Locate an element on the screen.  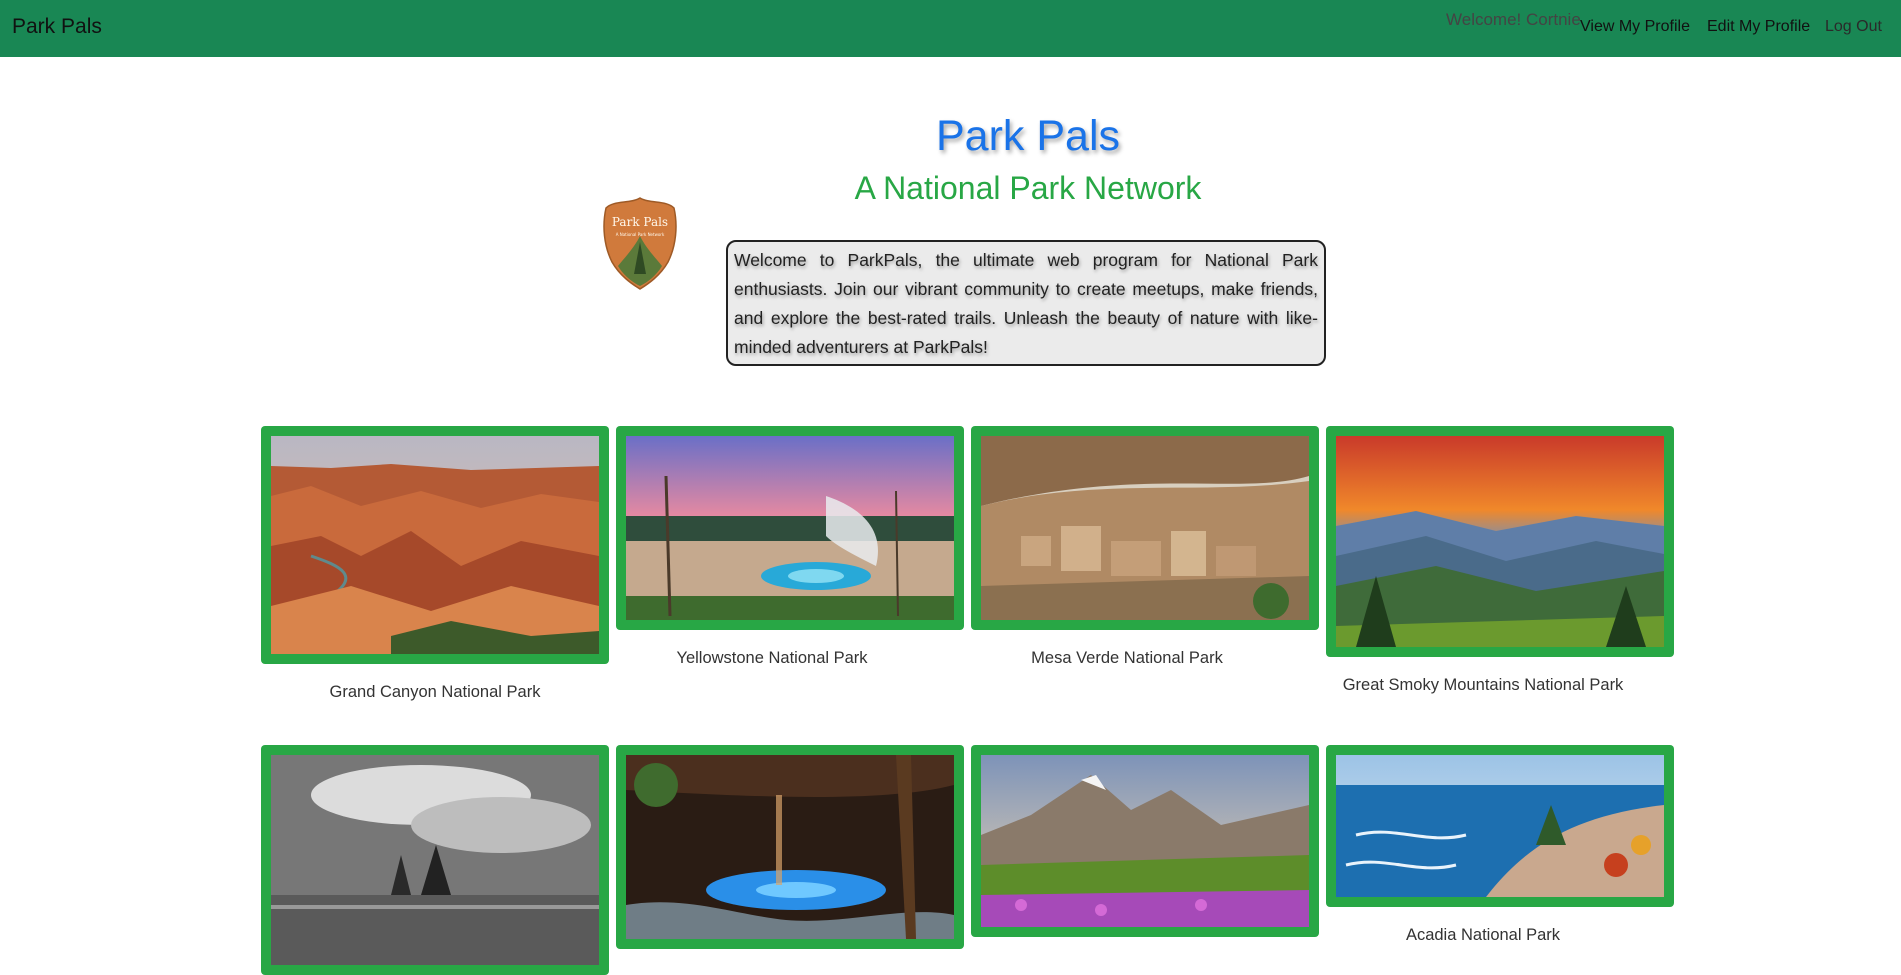
everglades-black-and-white-photo is located at coordinates (435, 860).